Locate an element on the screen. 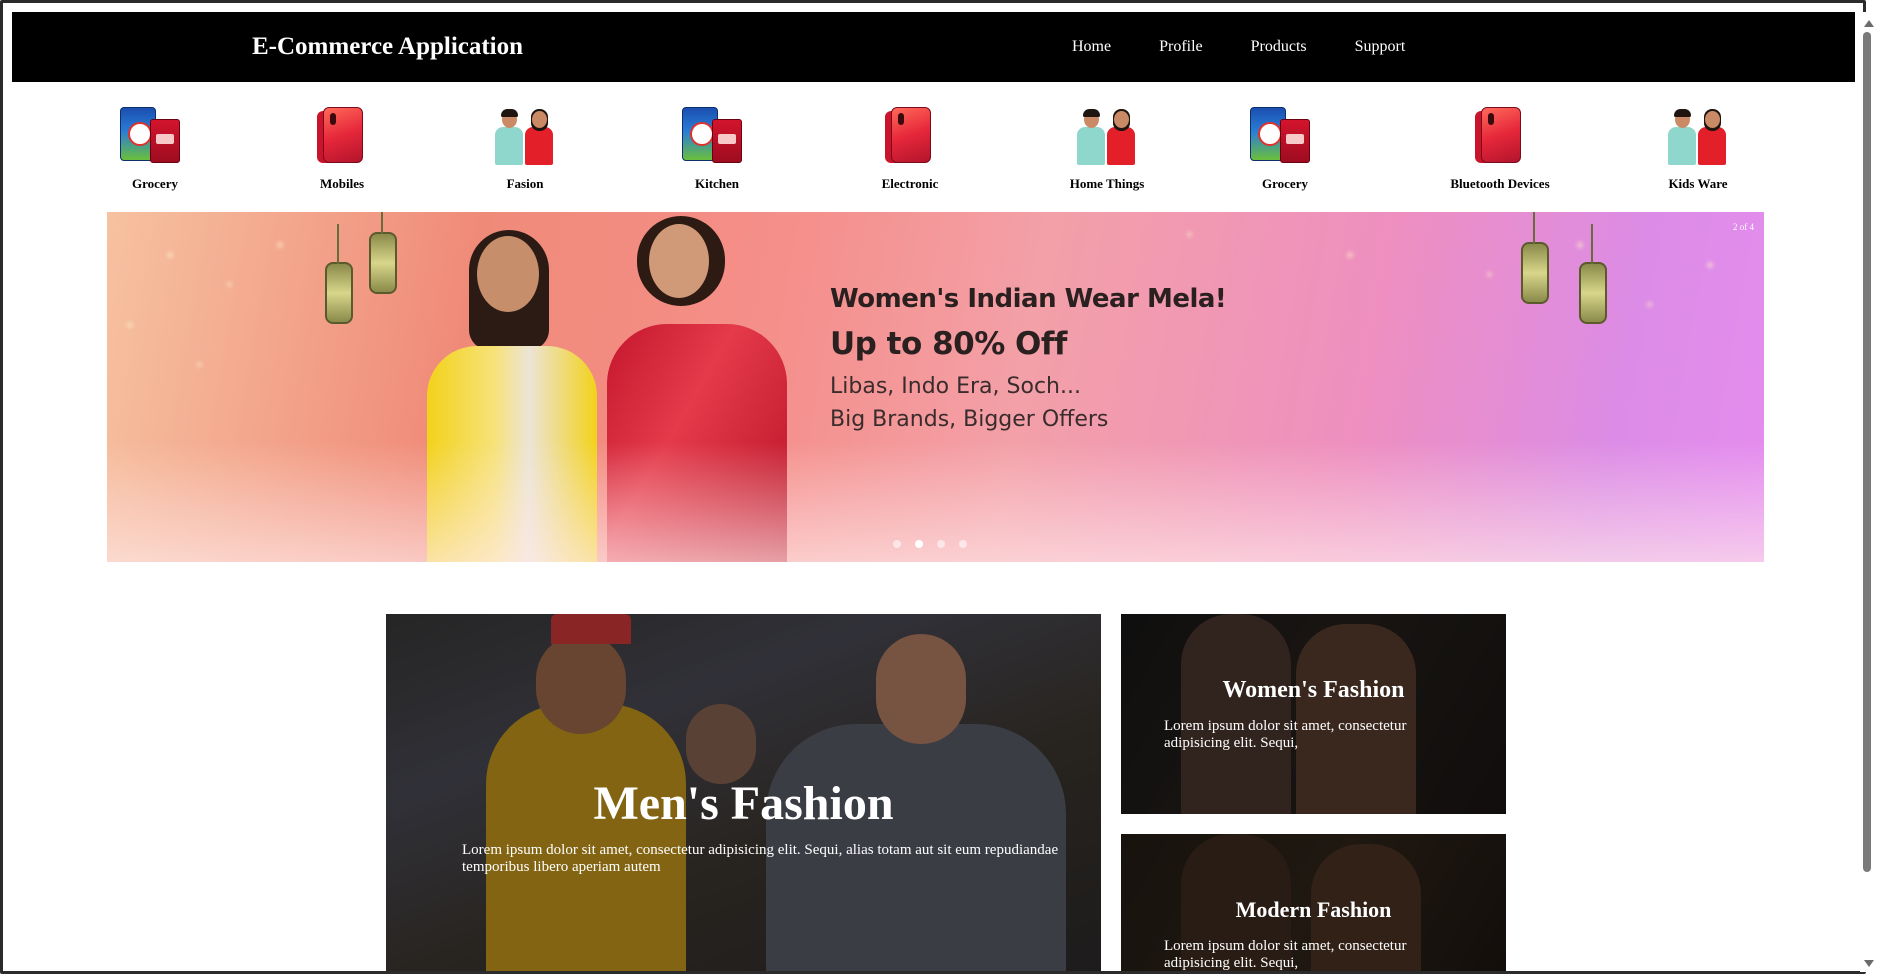 The image size is (1878, 978). nav-support-link: Support is located at coordinates (1380, 47).